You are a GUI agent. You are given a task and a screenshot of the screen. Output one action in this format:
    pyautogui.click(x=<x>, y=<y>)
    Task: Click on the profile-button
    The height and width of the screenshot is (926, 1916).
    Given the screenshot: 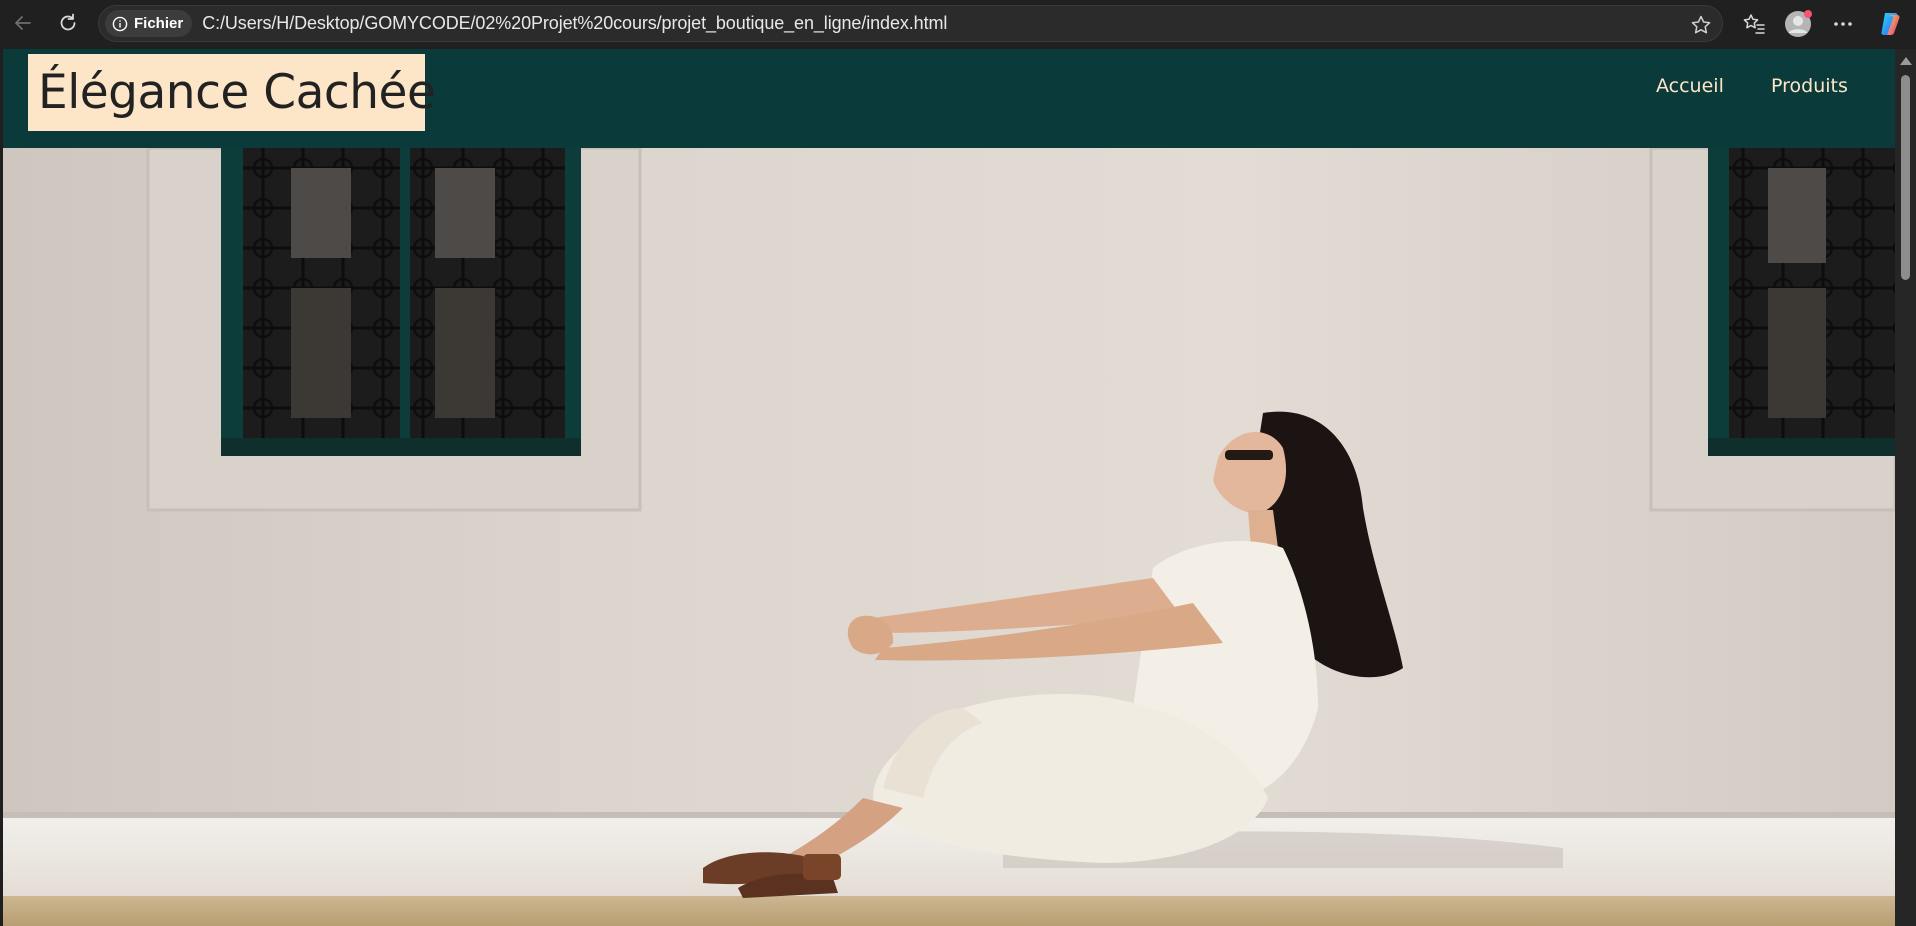 What is the action you would take?
    pyautogui.click(x=1798, y=24)
    